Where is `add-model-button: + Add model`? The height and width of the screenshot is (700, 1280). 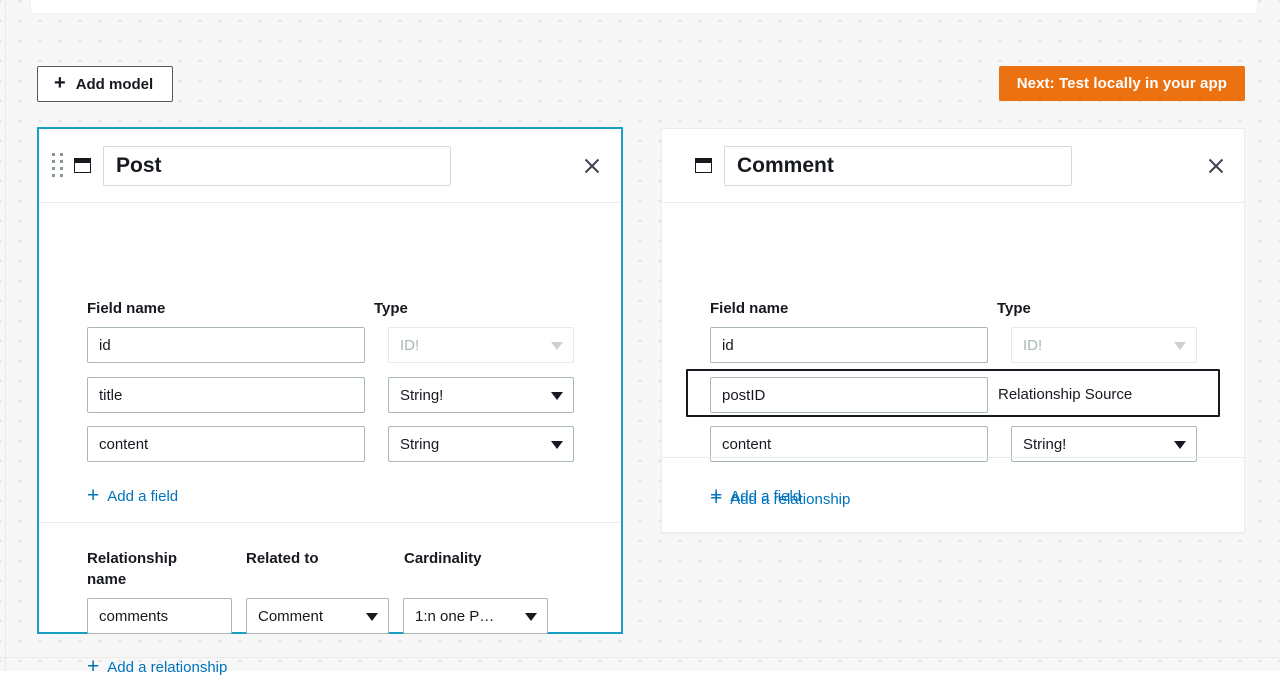
add-model-button: + Add model is located at coordinates (105, 84).